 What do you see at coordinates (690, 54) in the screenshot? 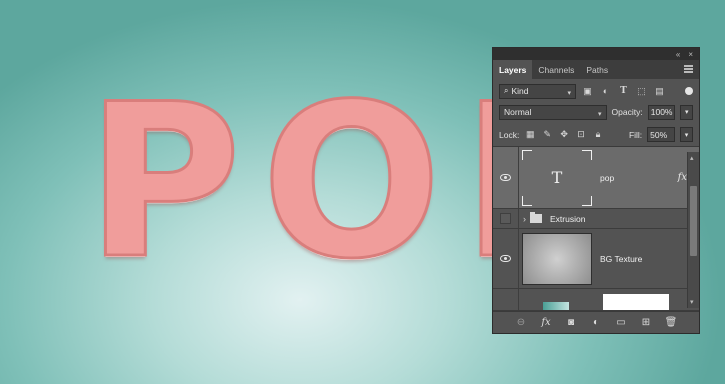
I see `close-panel-icon: ×` at bounding box center [690, 54].